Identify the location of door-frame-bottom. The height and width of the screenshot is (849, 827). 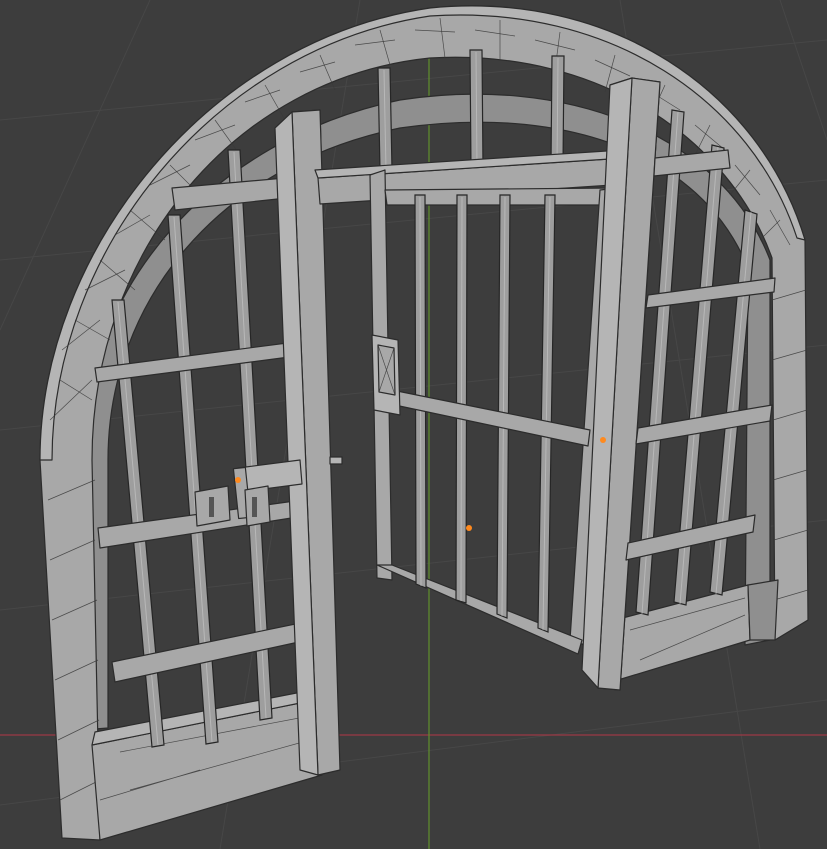
(479, 609).